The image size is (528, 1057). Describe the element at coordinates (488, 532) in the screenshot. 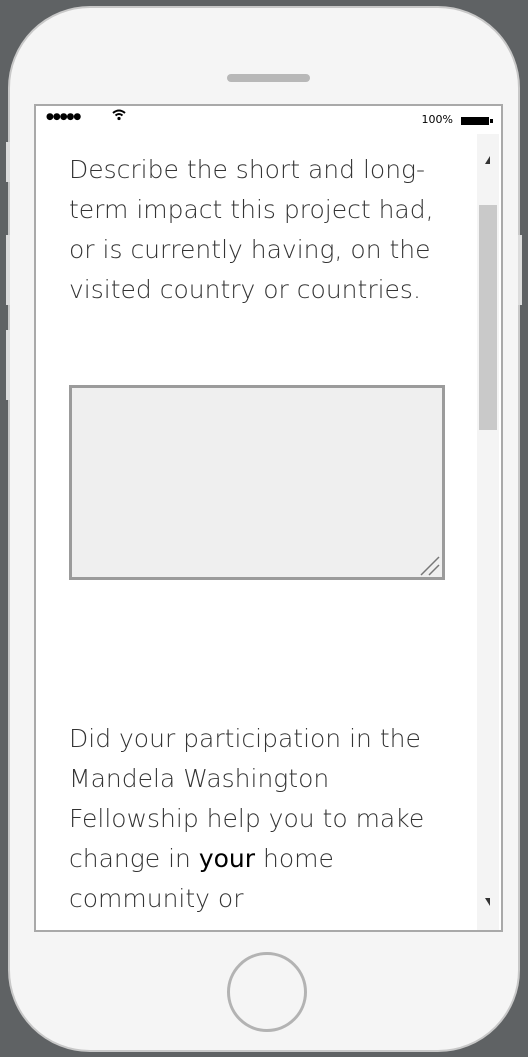

I see `vertical-scrollbar` at that location.